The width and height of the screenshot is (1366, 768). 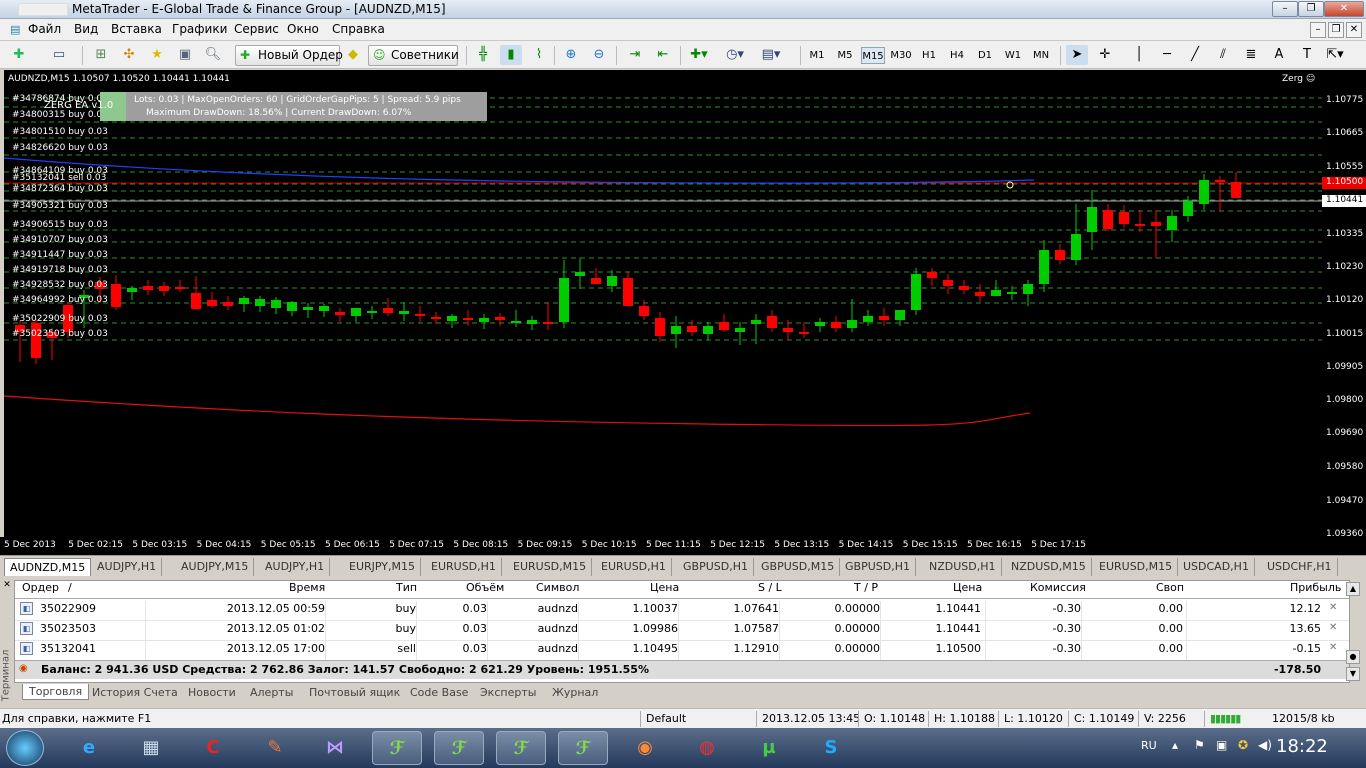 What do you see at coordinates (1335, 55) in the screenshot?
I see `arrows-icon: ⇱▾` at bounding box center [1335, 55].